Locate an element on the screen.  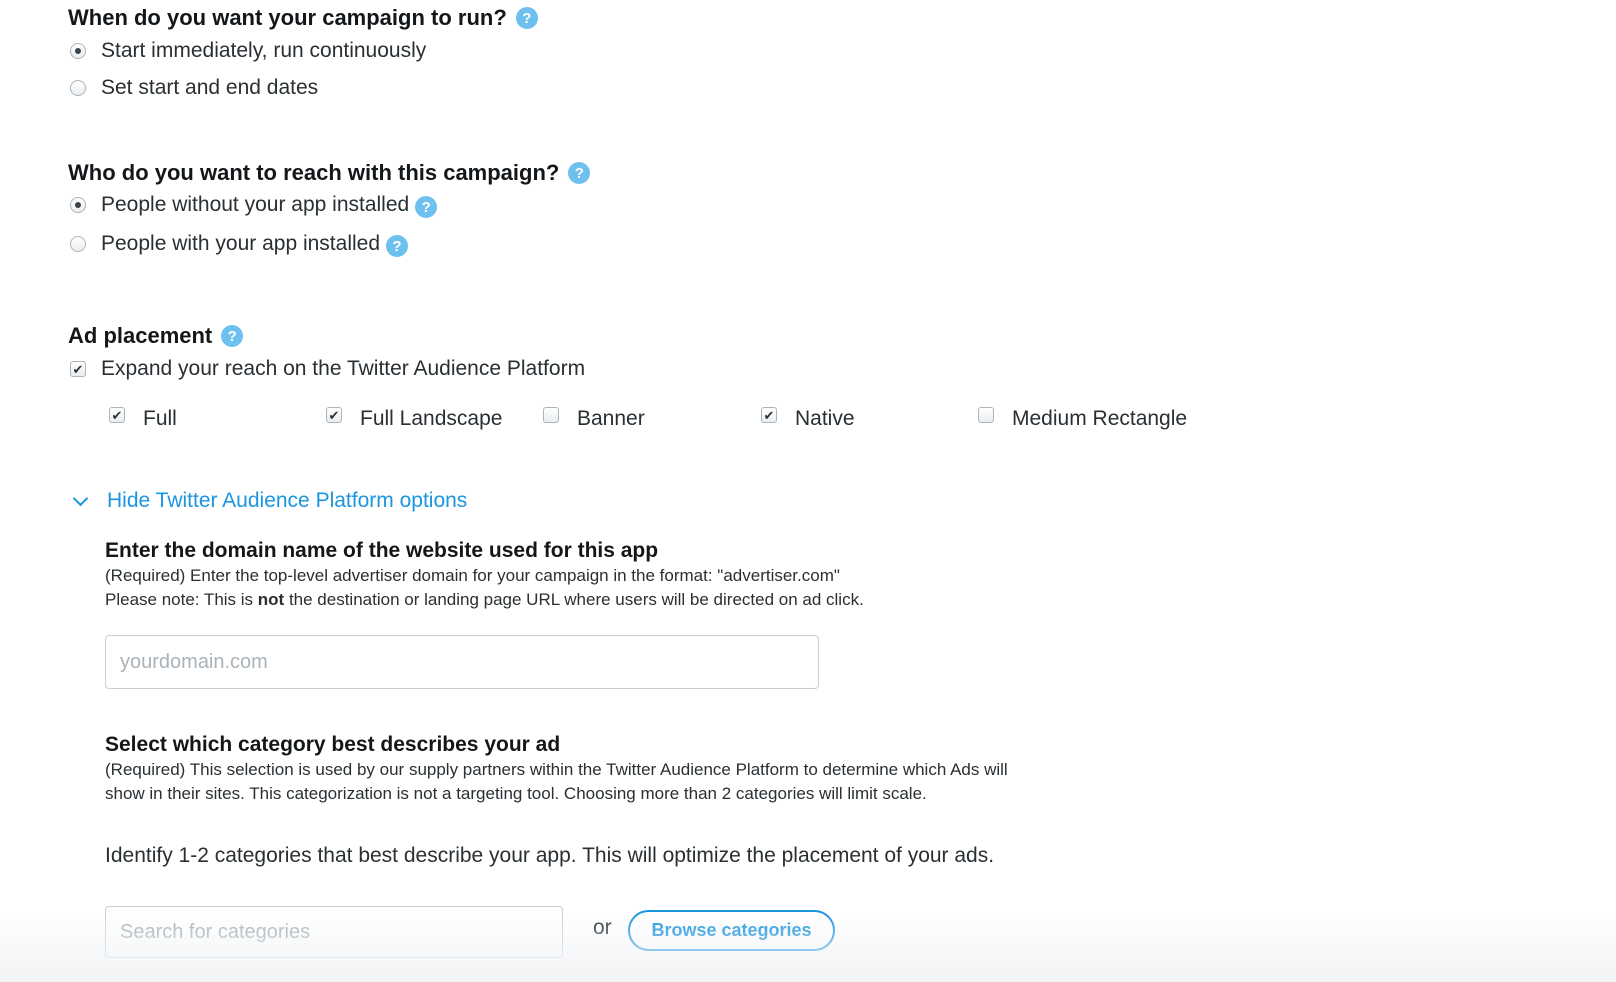
format-label: Full is located at coordinates (160, 418).